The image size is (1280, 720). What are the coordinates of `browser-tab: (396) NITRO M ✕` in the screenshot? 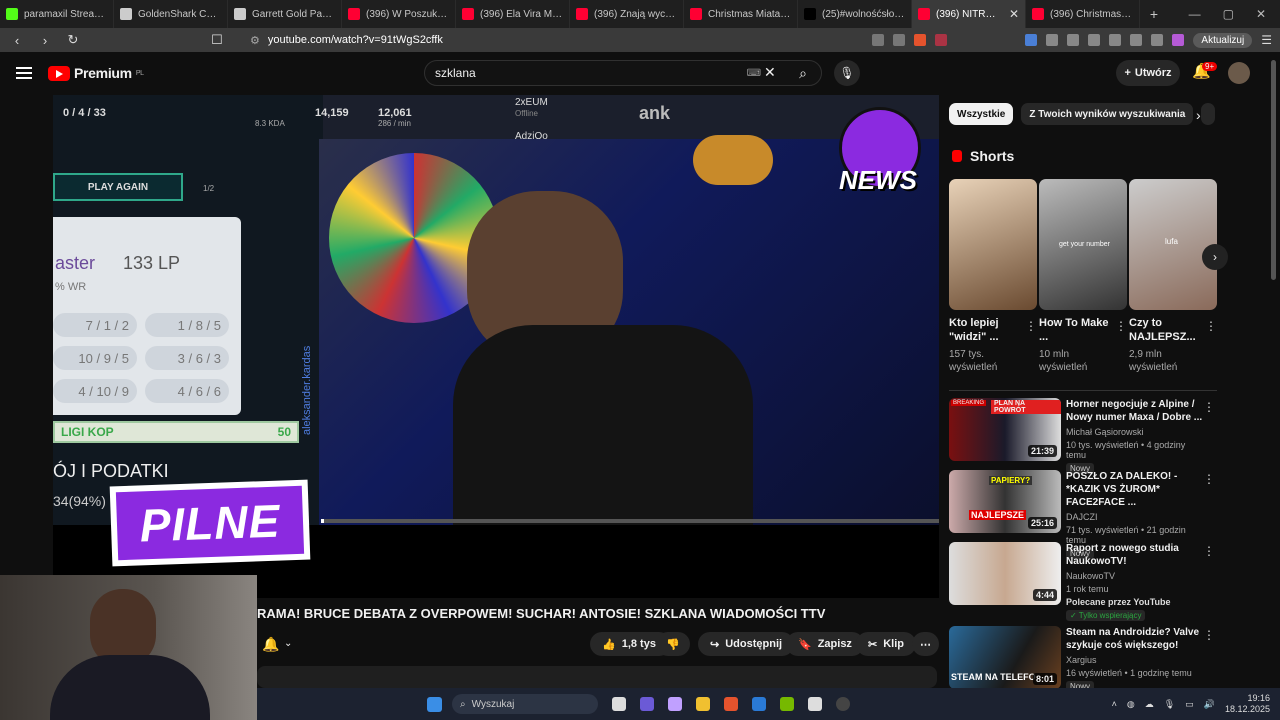 It's located at (969, 14).